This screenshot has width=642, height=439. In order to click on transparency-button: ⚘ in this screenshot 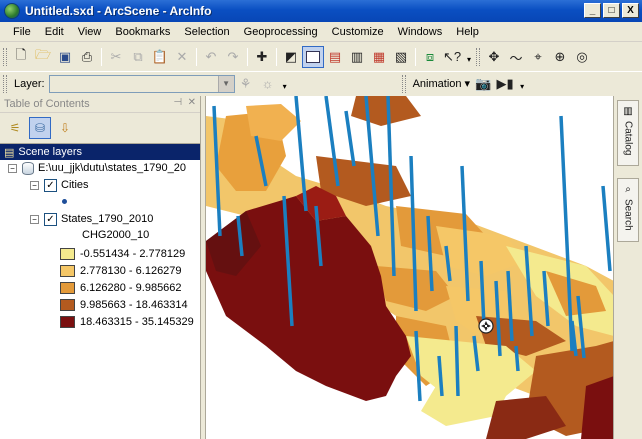, I will do `click(246, 84)`.